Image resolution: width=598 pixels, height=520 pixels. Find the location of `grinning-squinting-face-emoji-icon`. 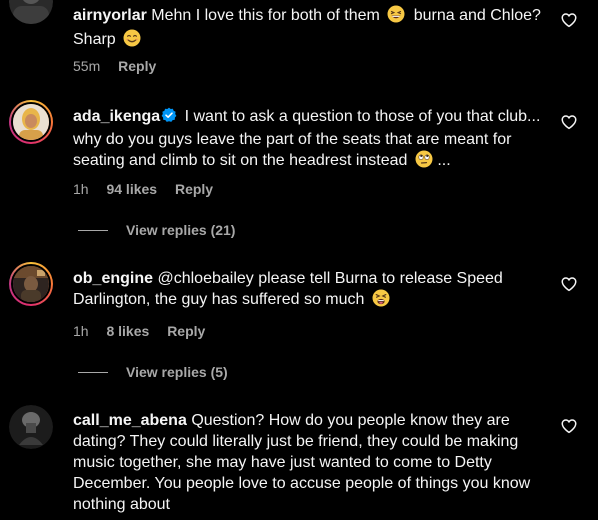

grinning-squinting-face-emoji-icon is located at coordinates (396, 17).